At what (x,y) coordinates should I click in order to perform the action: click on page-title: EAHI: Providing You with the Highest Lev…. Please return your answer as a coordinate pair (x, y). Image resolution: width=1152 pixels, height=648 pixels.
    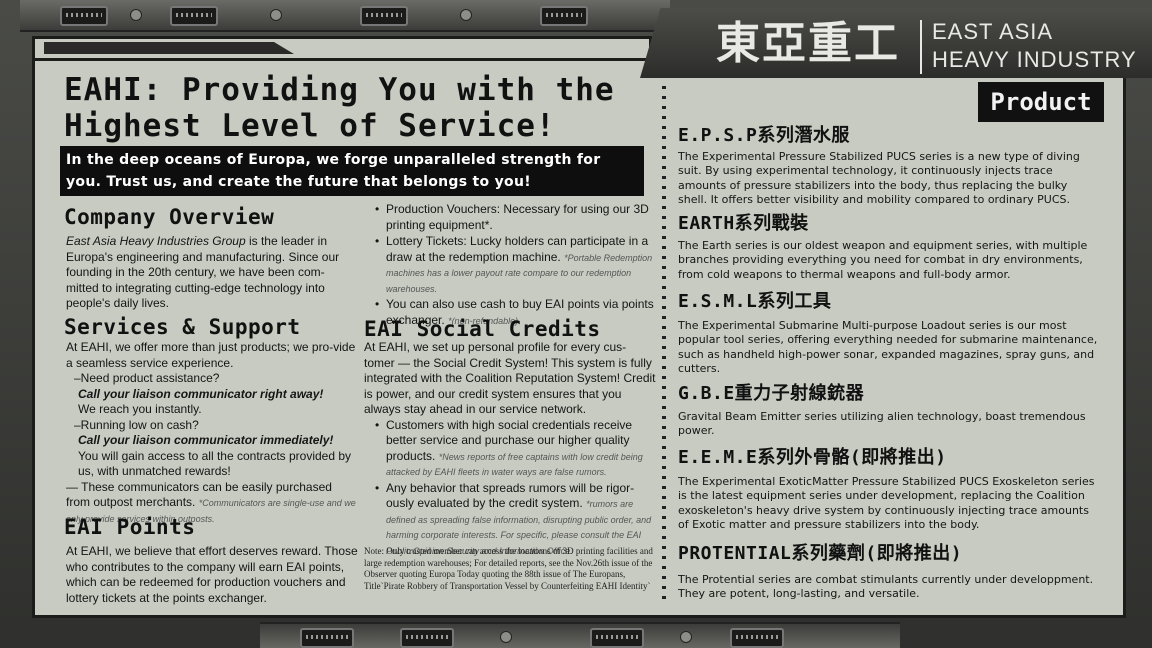
    Looking at the image, I should click on (354, 108).